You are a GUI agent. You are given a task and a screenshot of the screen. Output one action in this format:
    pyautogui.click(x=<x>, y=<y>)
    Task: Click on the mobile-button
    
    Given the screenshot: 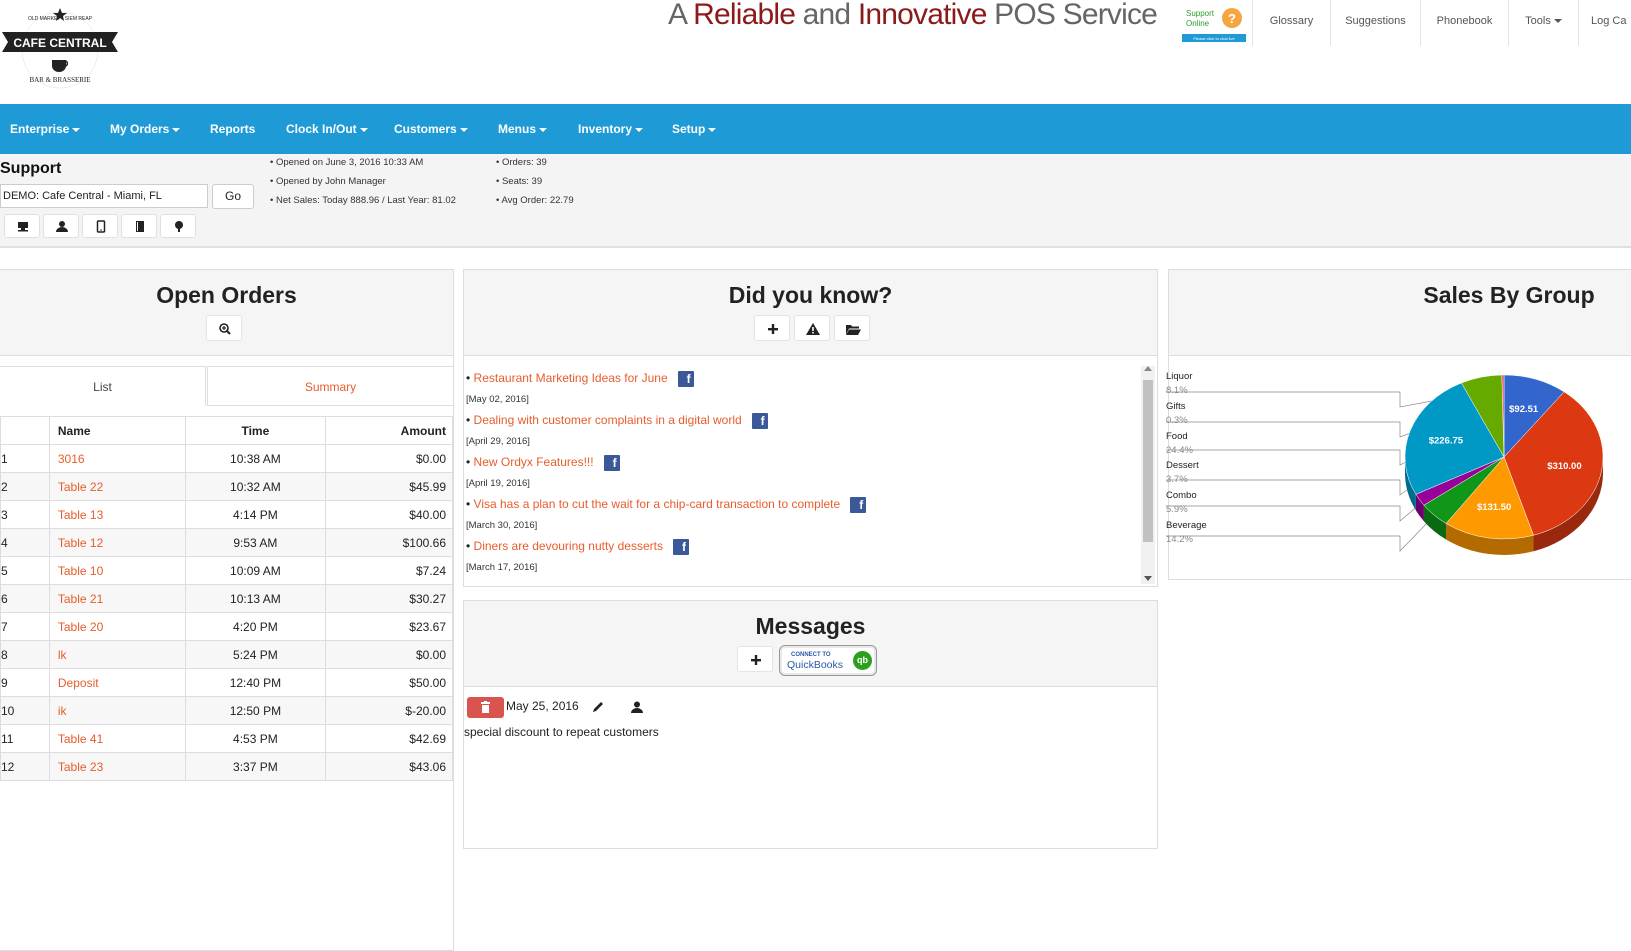 What is the action you would take?
    pyautogui.click(x=100, y=226)
    